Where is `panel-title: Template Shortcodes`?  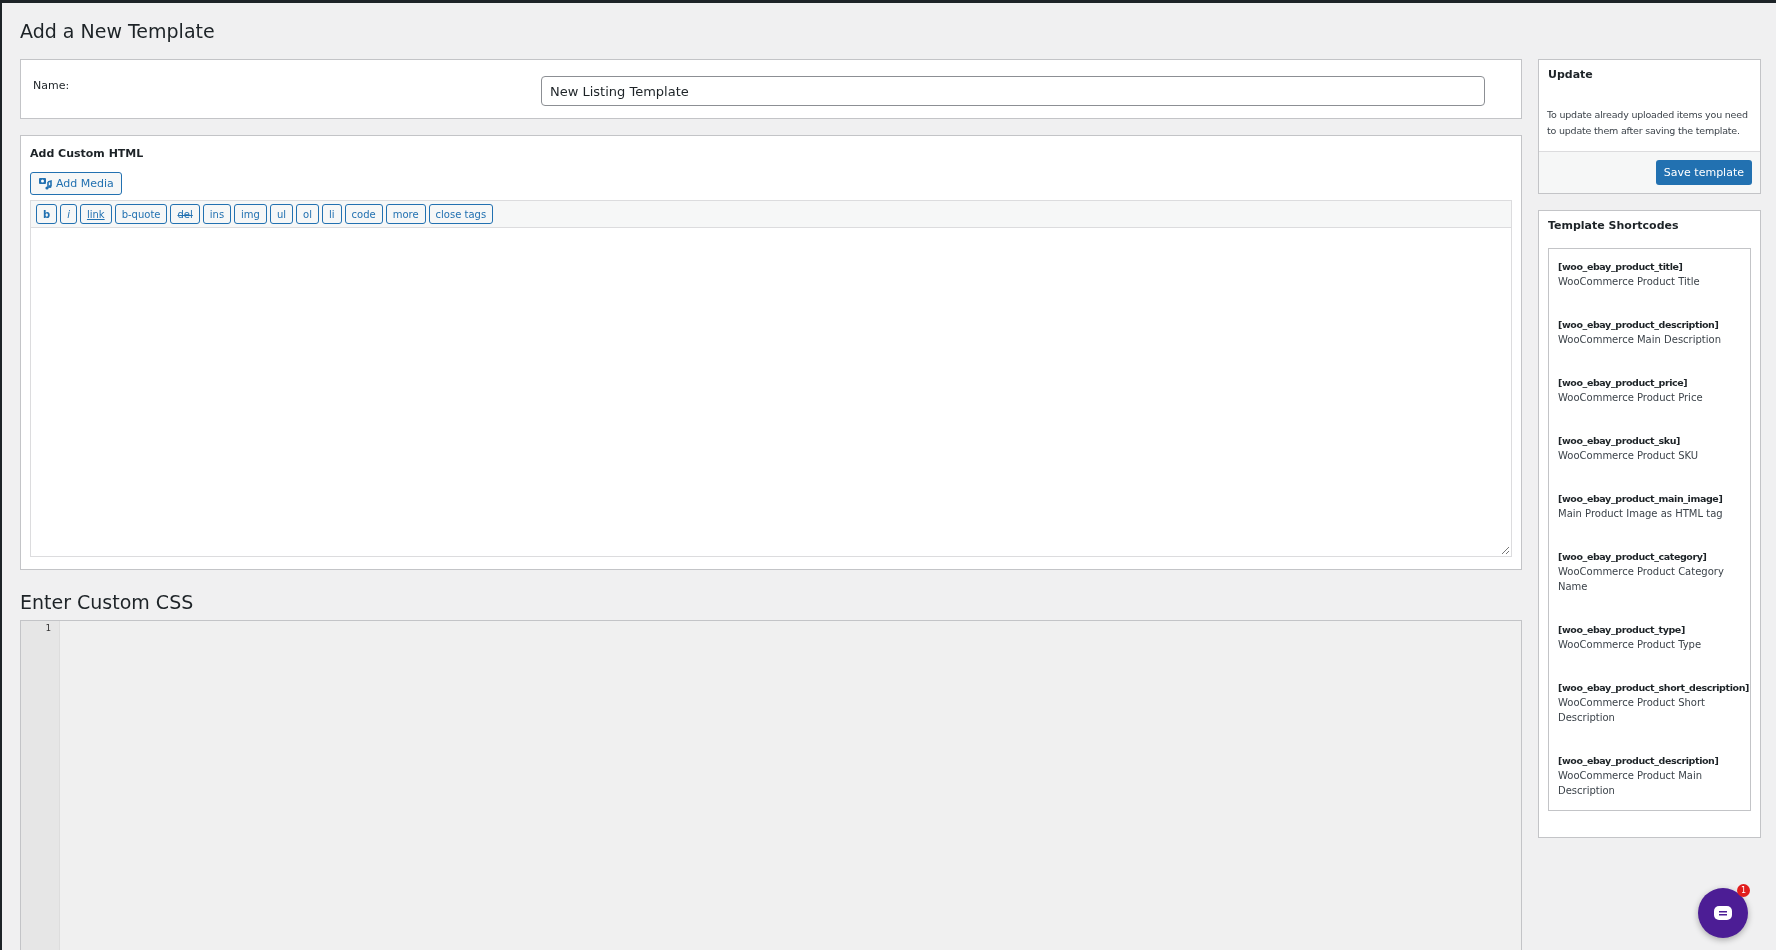 panel-title: Template Shortcodes is located at coordinates (1613, 226).